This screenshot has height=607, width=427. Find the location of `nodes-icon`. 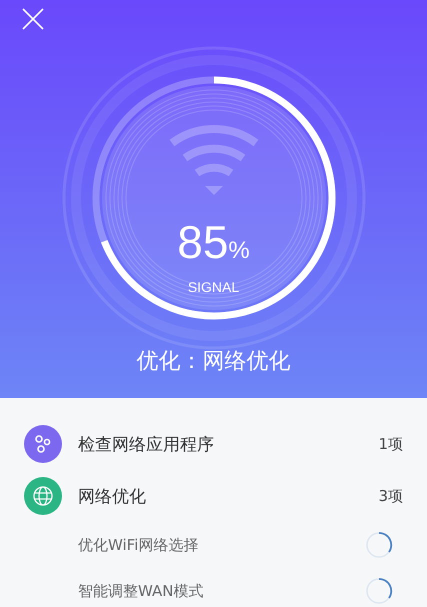

nodes-icon is located at coordinates (43, 444).